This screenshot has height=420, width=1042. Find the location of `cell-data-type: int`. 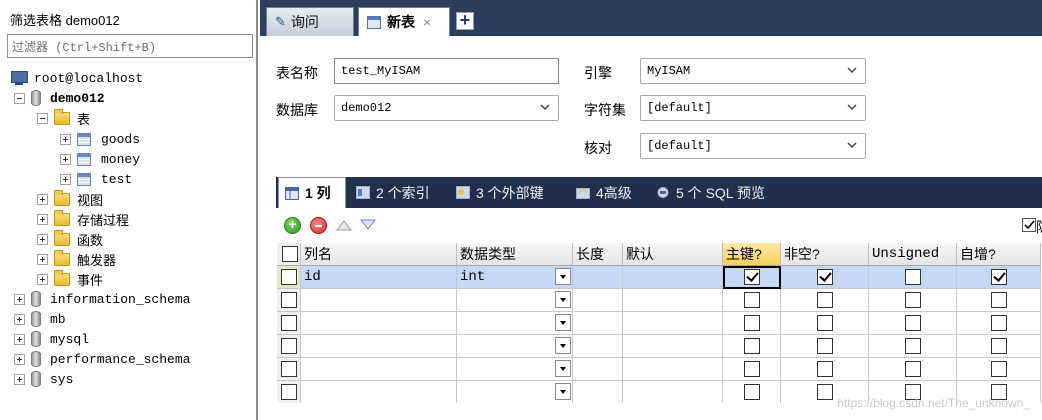

cell-data-type: int is located at coordinates (515, 277).